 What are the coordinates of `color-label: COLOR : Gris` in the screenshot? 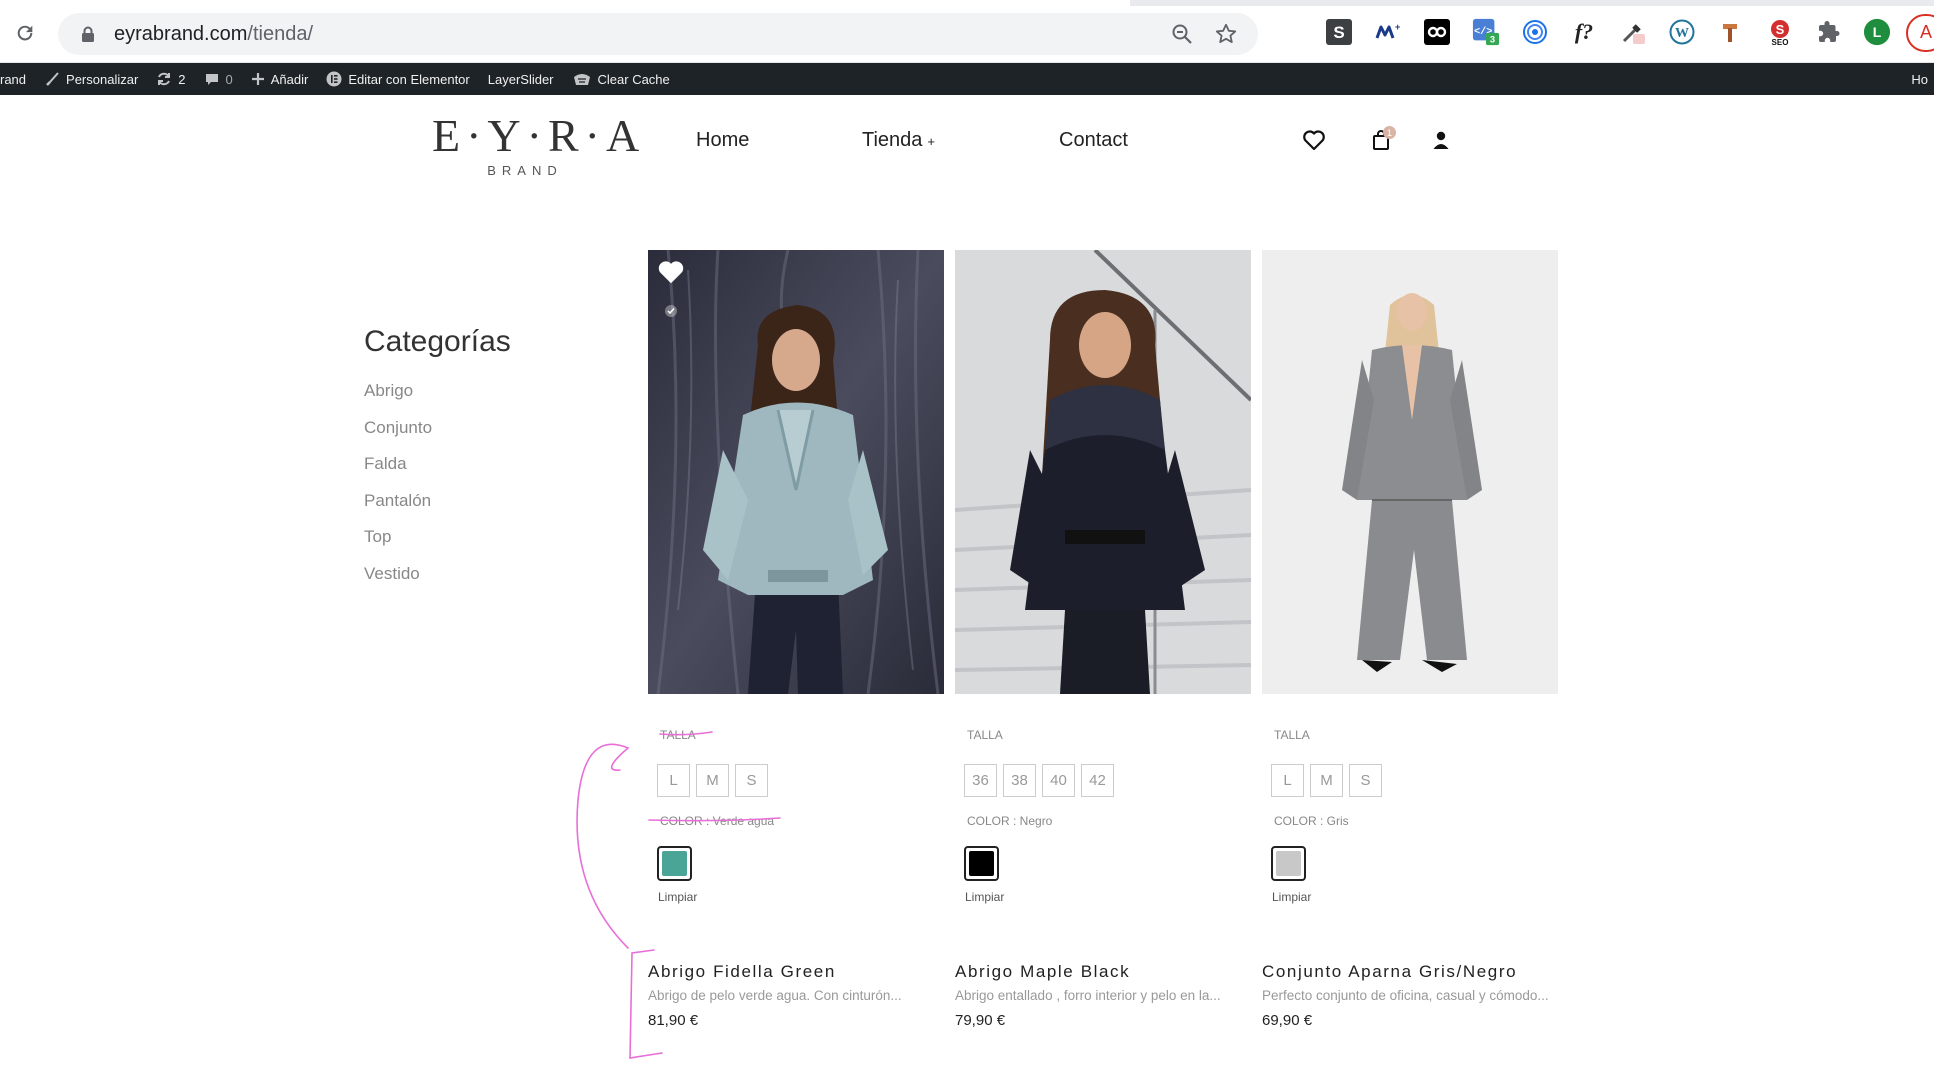 It's located at (1311, 821).